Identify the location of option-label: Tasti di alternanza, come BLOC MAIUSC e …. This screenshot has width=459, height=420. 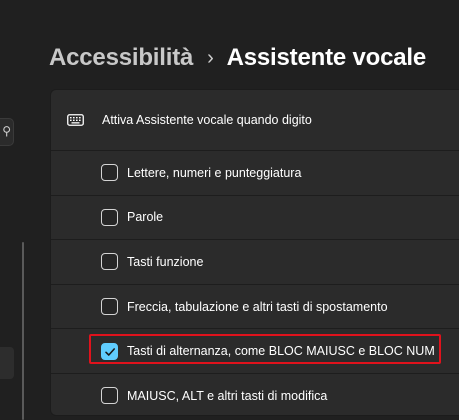
(281, 351).